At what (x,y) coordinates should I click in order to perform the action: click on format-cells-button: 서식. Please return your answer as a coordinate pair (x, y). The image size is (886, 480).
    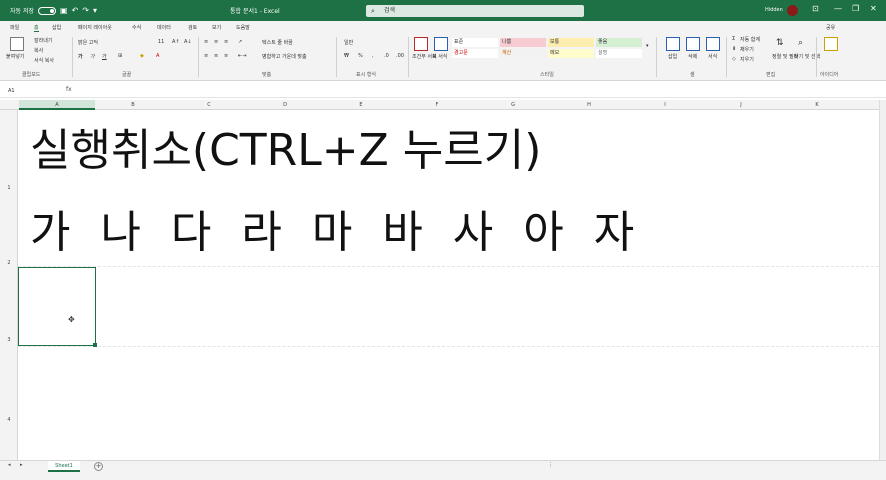
    Looking at the image, I should click on (712, 56).